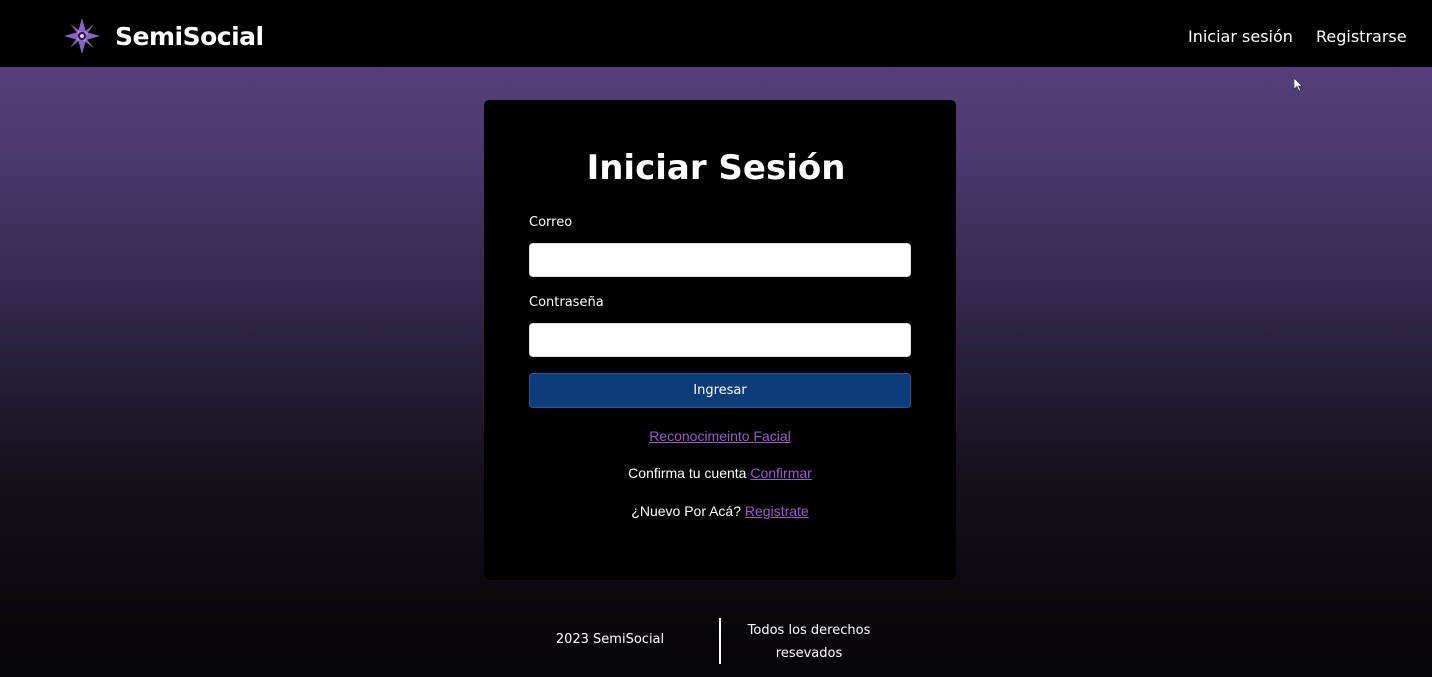 Image resolution: width=1432 pixels, height=677 pixels. Describe the element at coordinates (716, 168) in the screenshot. I see `login-title: Iniciar Sesión` at that location.